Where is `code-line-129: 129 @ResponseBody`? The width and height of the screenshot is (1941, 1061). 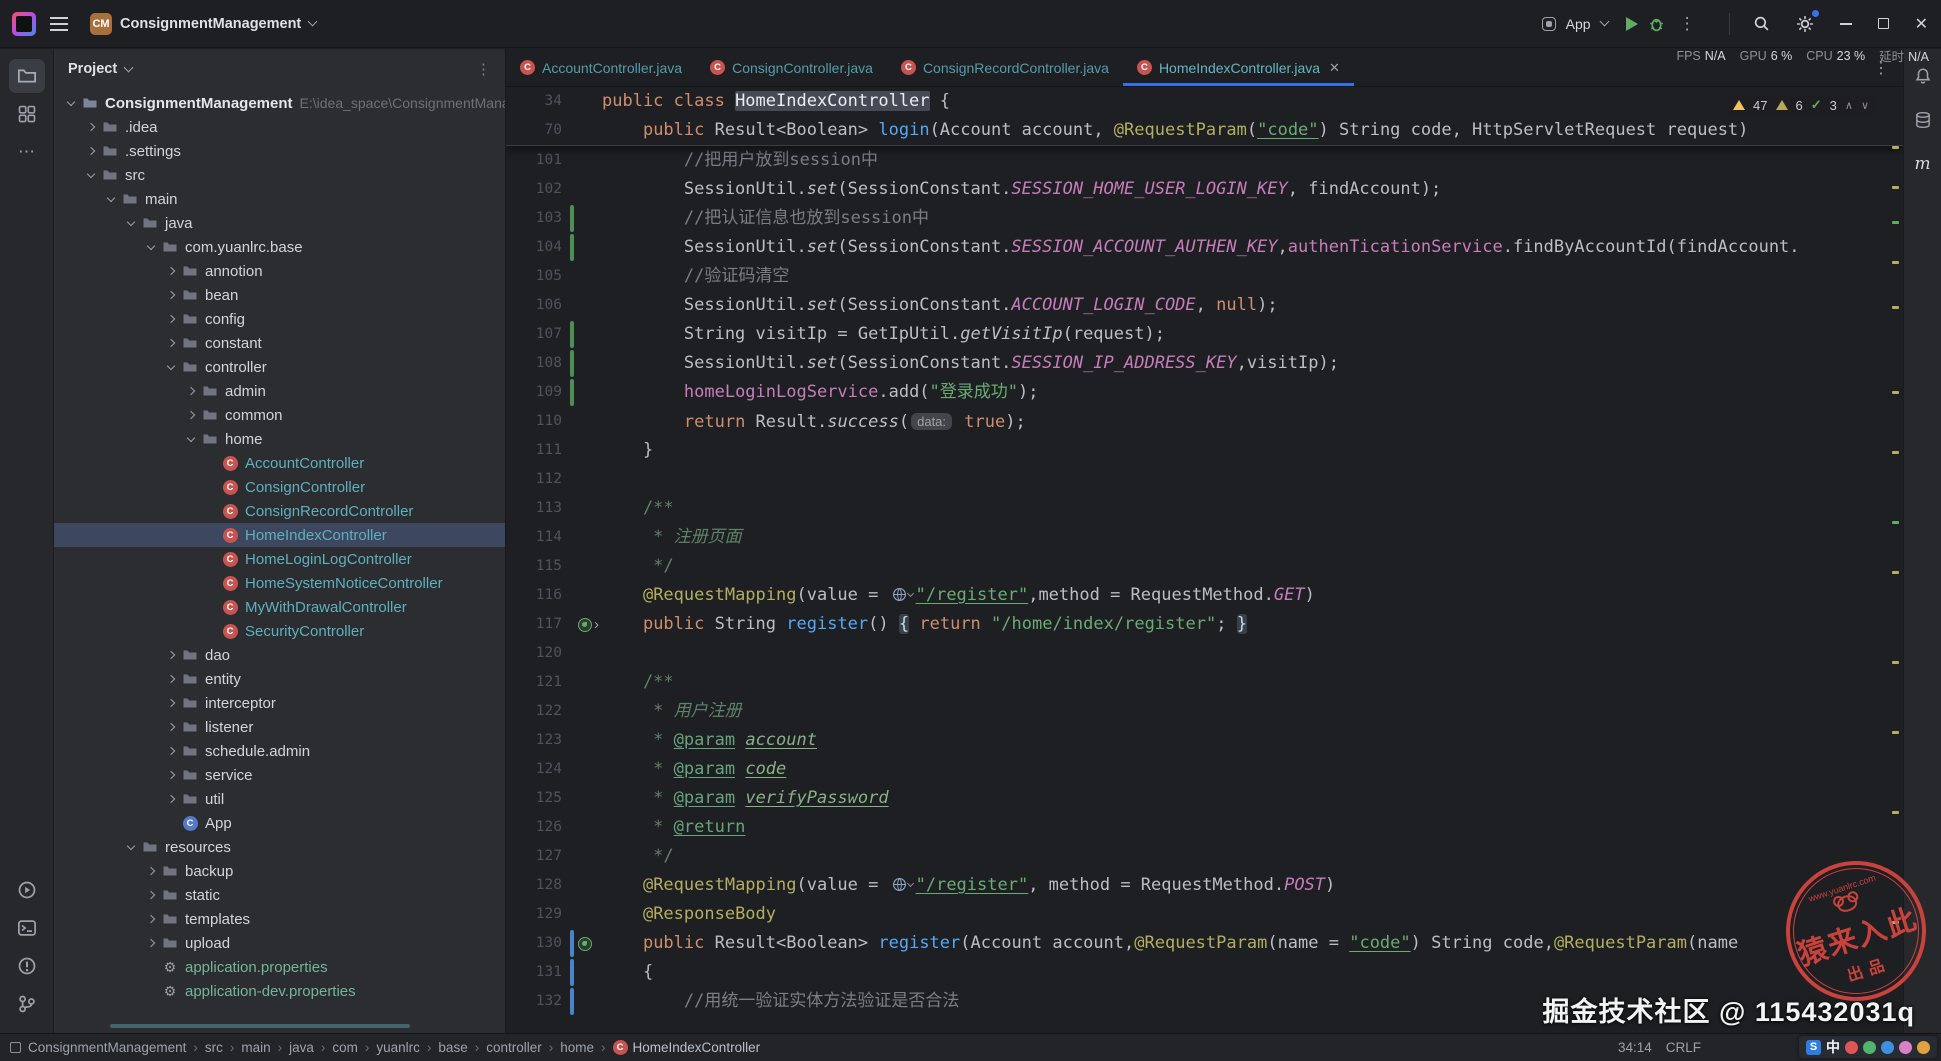
code-line-129: 129 @ResponseBody is located at coordinates (1204, 914).